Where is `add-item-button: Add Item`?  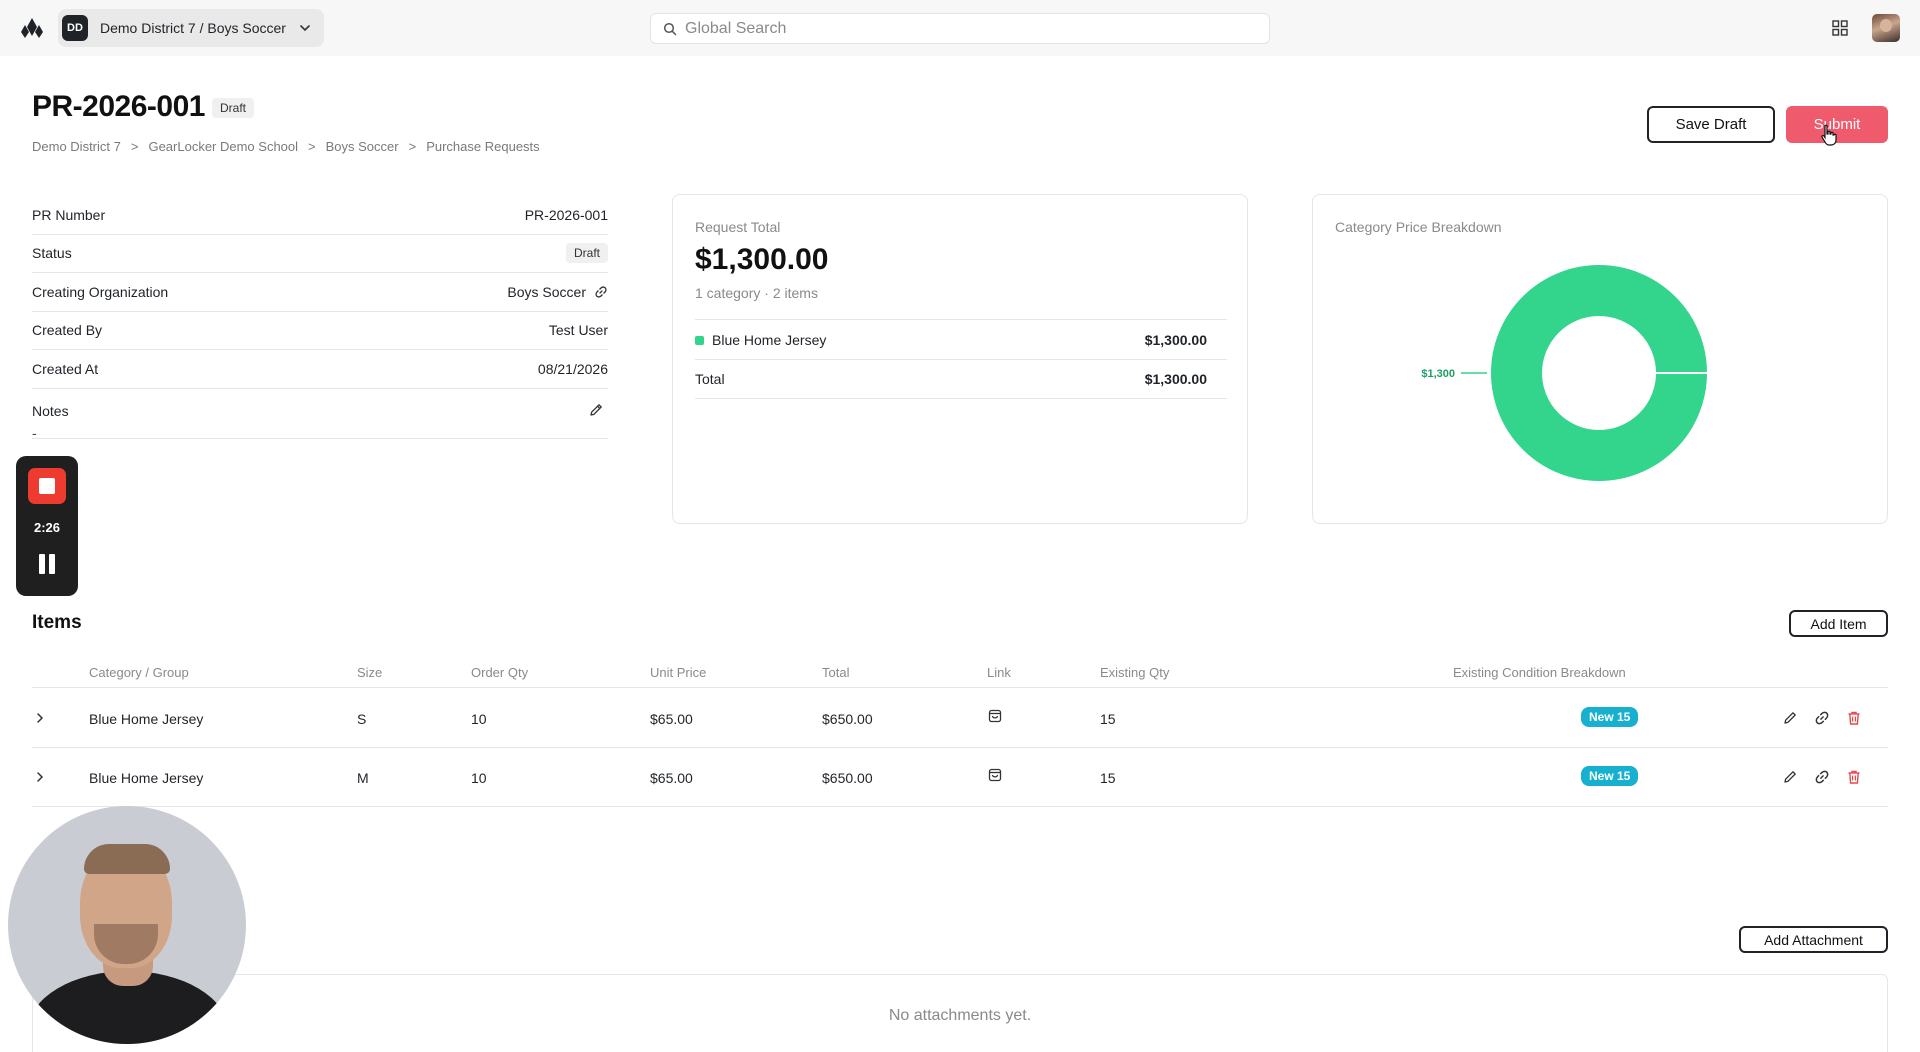
add-item-button: Add Item is located at coordinates (1838, 623).